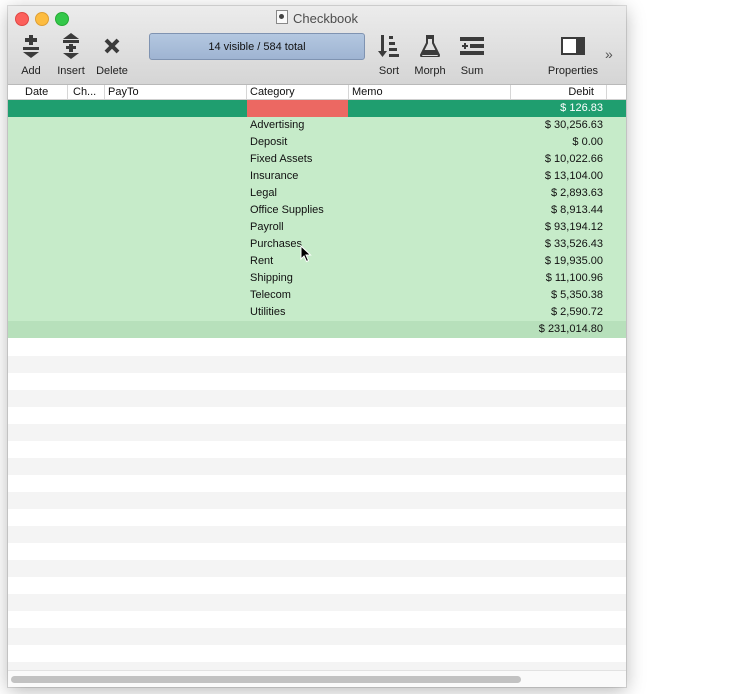  Describe the element at coordinates (31, 71) in the screenshot. I see `add-label: Add` at that location.